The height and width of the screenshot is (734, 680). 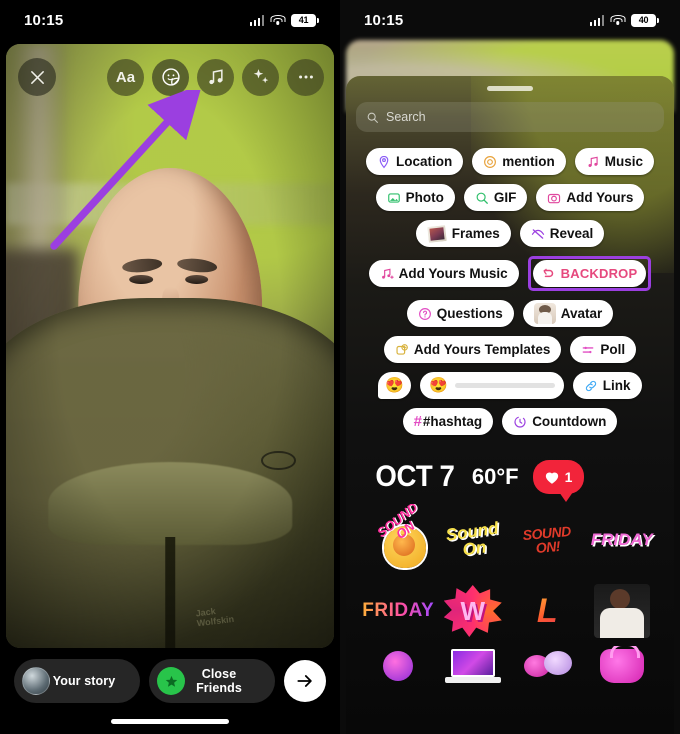 I want to click on sticker-text: SOUND ON!, so click(x=547, y=539).